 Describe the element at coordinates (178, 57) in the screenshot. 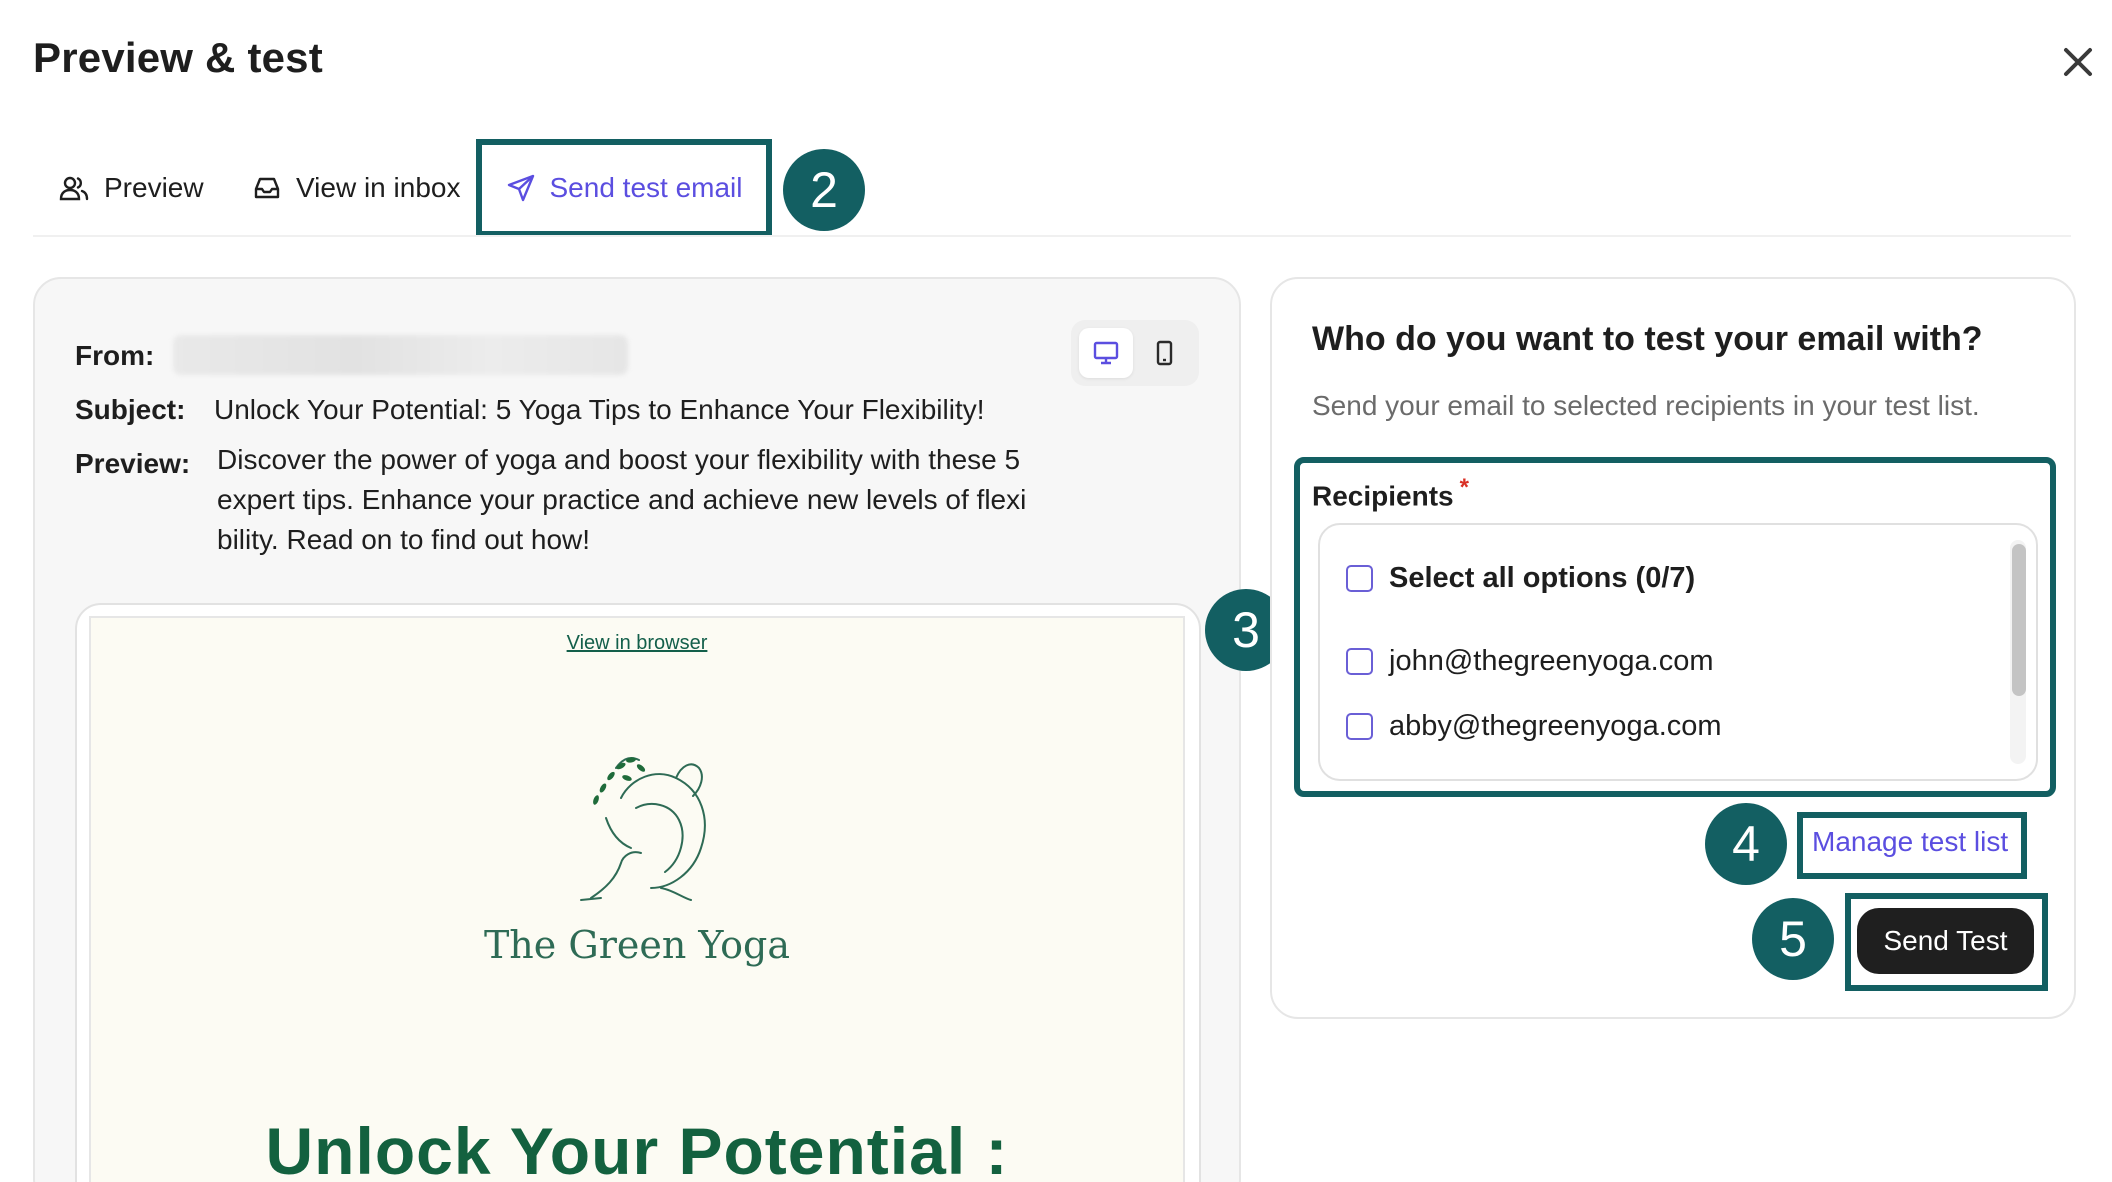

I see `dialog-title: Preview & test` at that location.